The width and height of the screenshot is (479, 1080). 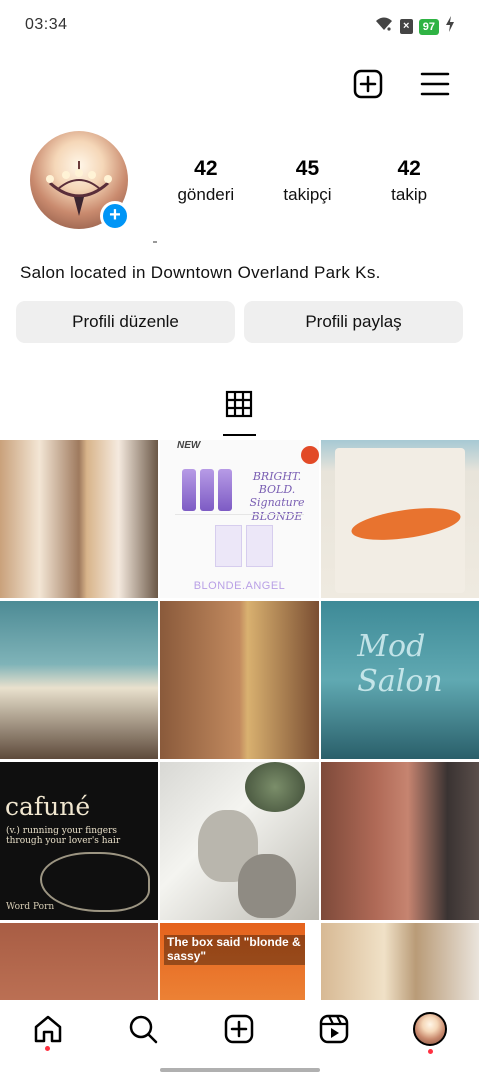 What do you see at coordinates (409, 181) in the screenshot?
I see `stat-following: 42 takip` at bounding box center [409, 181].